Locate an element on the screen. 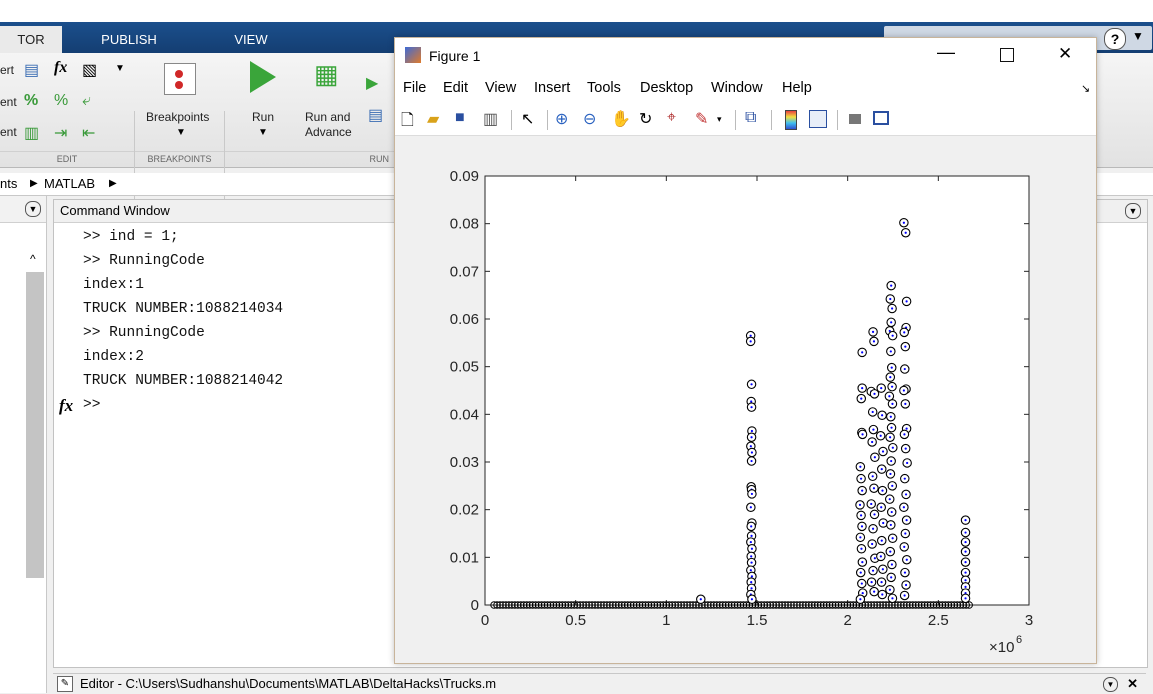 The width and height of the screenshot is (1153, 694). new-figure-icon: 🗋 is located at coordinates (407, 122).